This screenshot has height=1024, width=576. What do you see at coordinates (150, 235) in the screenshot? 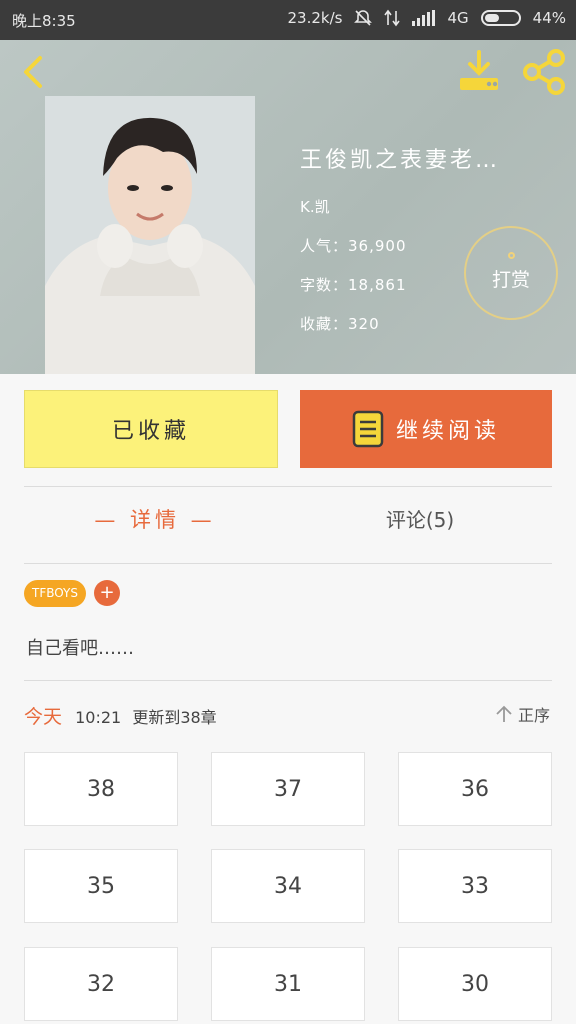
I see `book-cover-image` at bounding box center [150, 235].